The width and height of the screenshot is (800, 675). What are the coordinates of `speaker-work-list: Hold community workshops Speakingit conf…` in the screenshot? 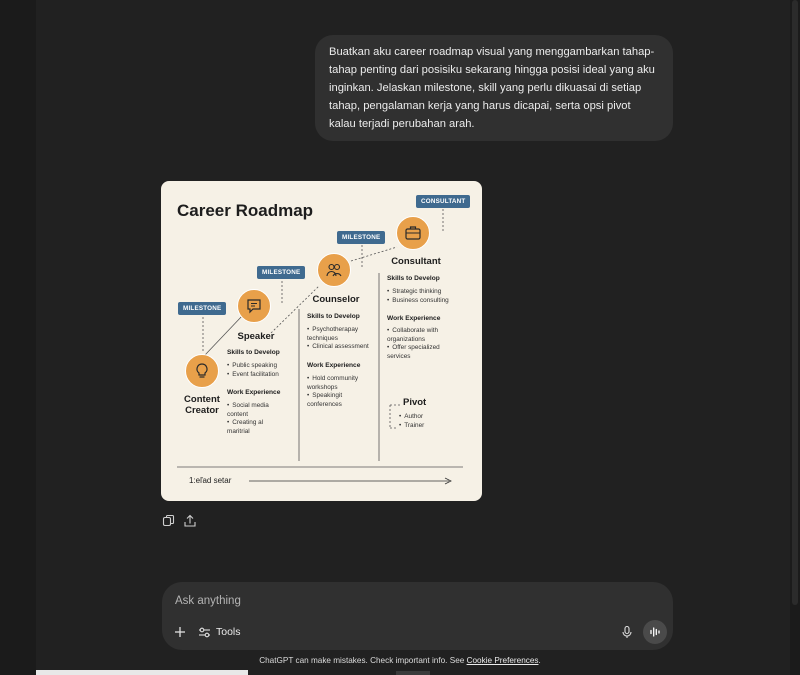 It's located at (340, 392).